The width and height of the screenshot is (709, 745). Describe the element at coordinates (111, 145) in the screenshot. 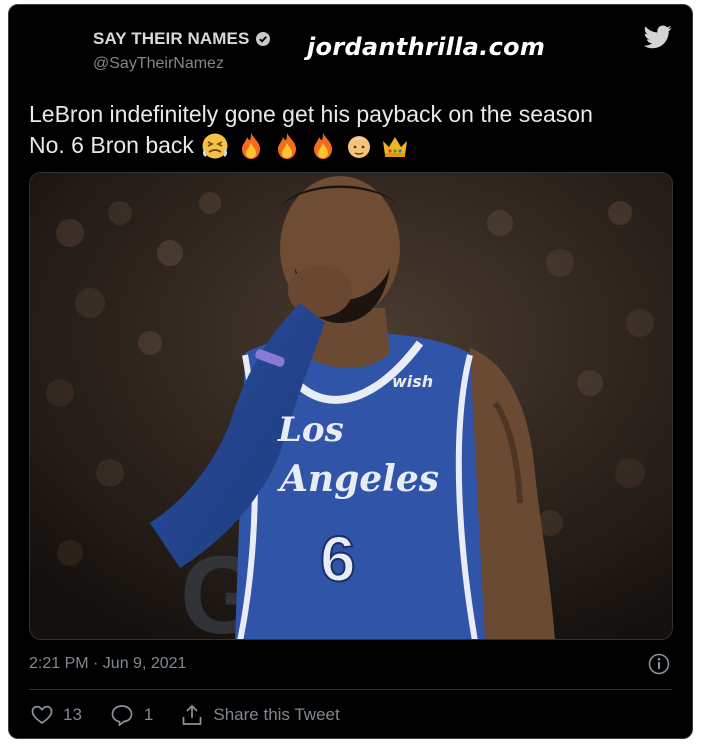

I see `tweet-text-line-2: No. 6 Bron back` at that location.